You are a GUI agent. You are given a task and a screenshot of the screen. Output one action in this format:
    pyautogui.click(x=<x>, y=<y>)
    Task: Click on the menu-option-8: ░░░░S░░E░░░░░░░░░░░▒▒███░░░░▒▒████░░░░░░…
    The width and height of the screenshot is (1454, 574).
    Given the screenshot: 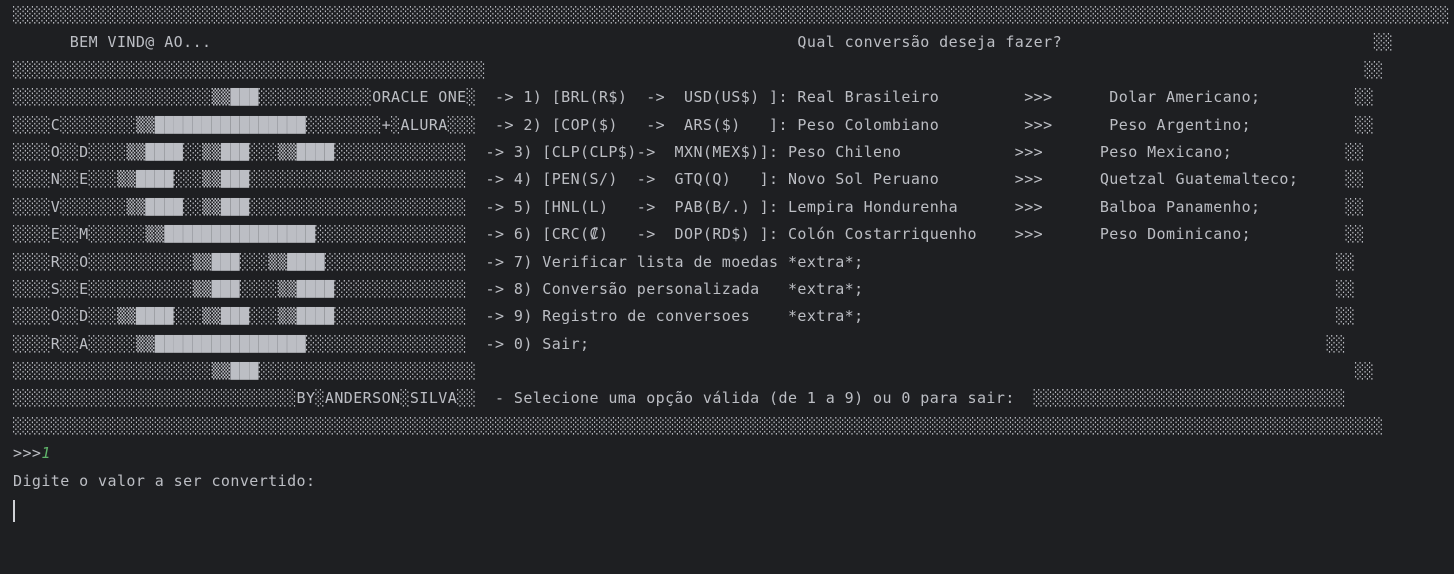 What is the action you would take?
    pyautogui.click(x=684, y=288)
    